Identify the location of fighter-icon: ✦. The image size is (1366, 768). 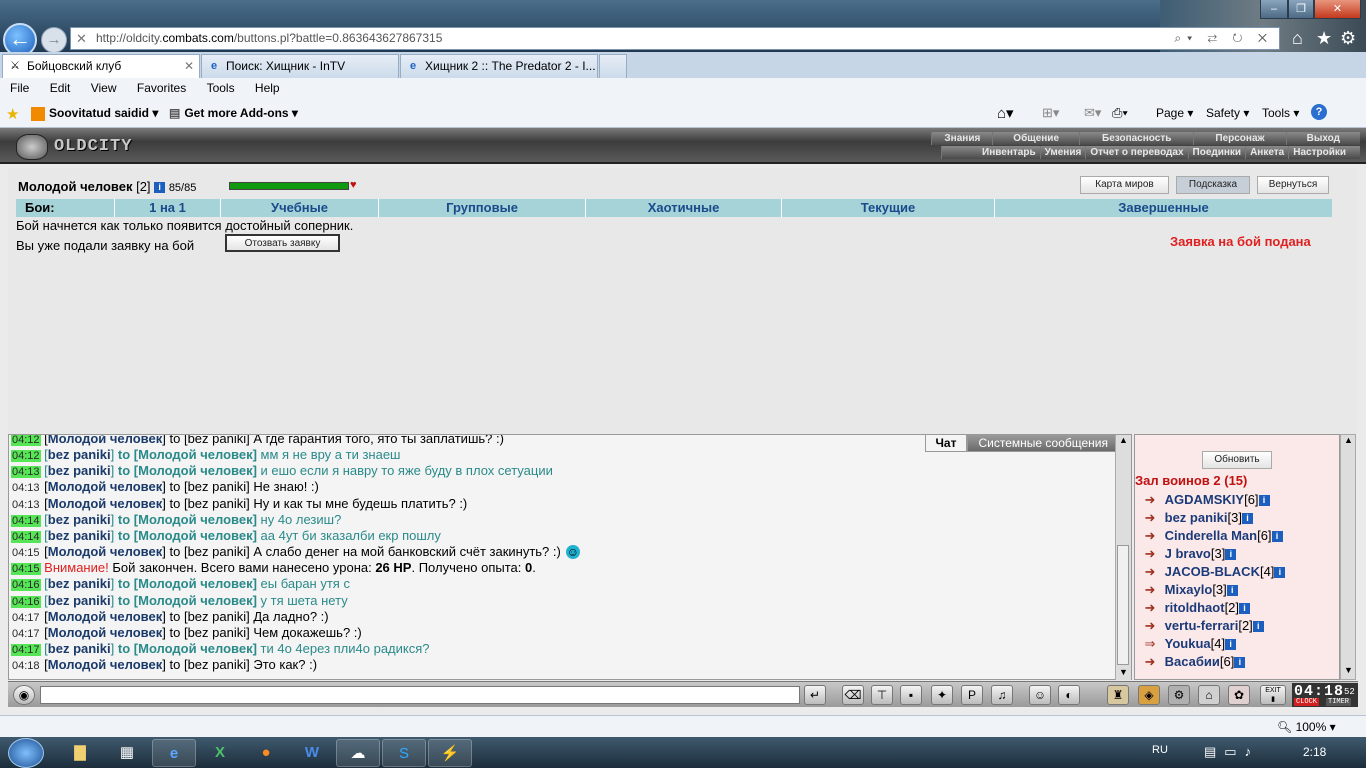
(942, 695).